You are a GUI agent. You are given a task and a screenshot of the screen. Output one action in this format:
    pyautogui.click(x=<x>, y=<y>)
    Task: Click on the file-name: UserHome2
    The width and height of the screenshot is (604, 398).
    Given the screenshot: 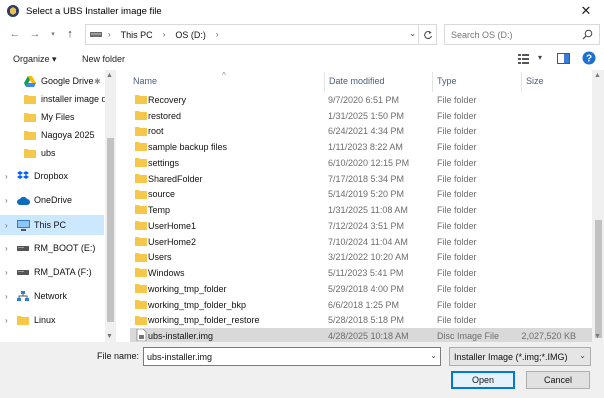 What is the action you would take?
    pyautogui.click(x=172, y=241)
    